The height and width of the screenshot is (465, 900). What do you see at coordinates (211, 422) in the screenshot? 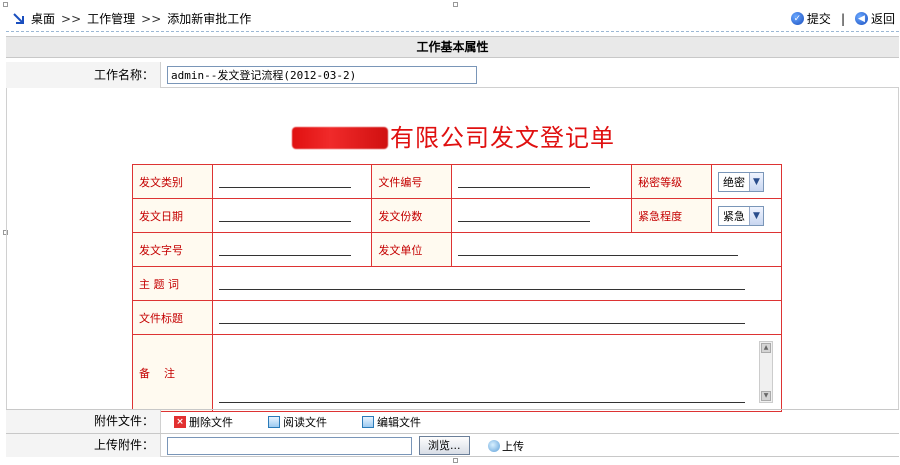
I see `delete-file-label: 删除文件` at bounding box center [211, 422].